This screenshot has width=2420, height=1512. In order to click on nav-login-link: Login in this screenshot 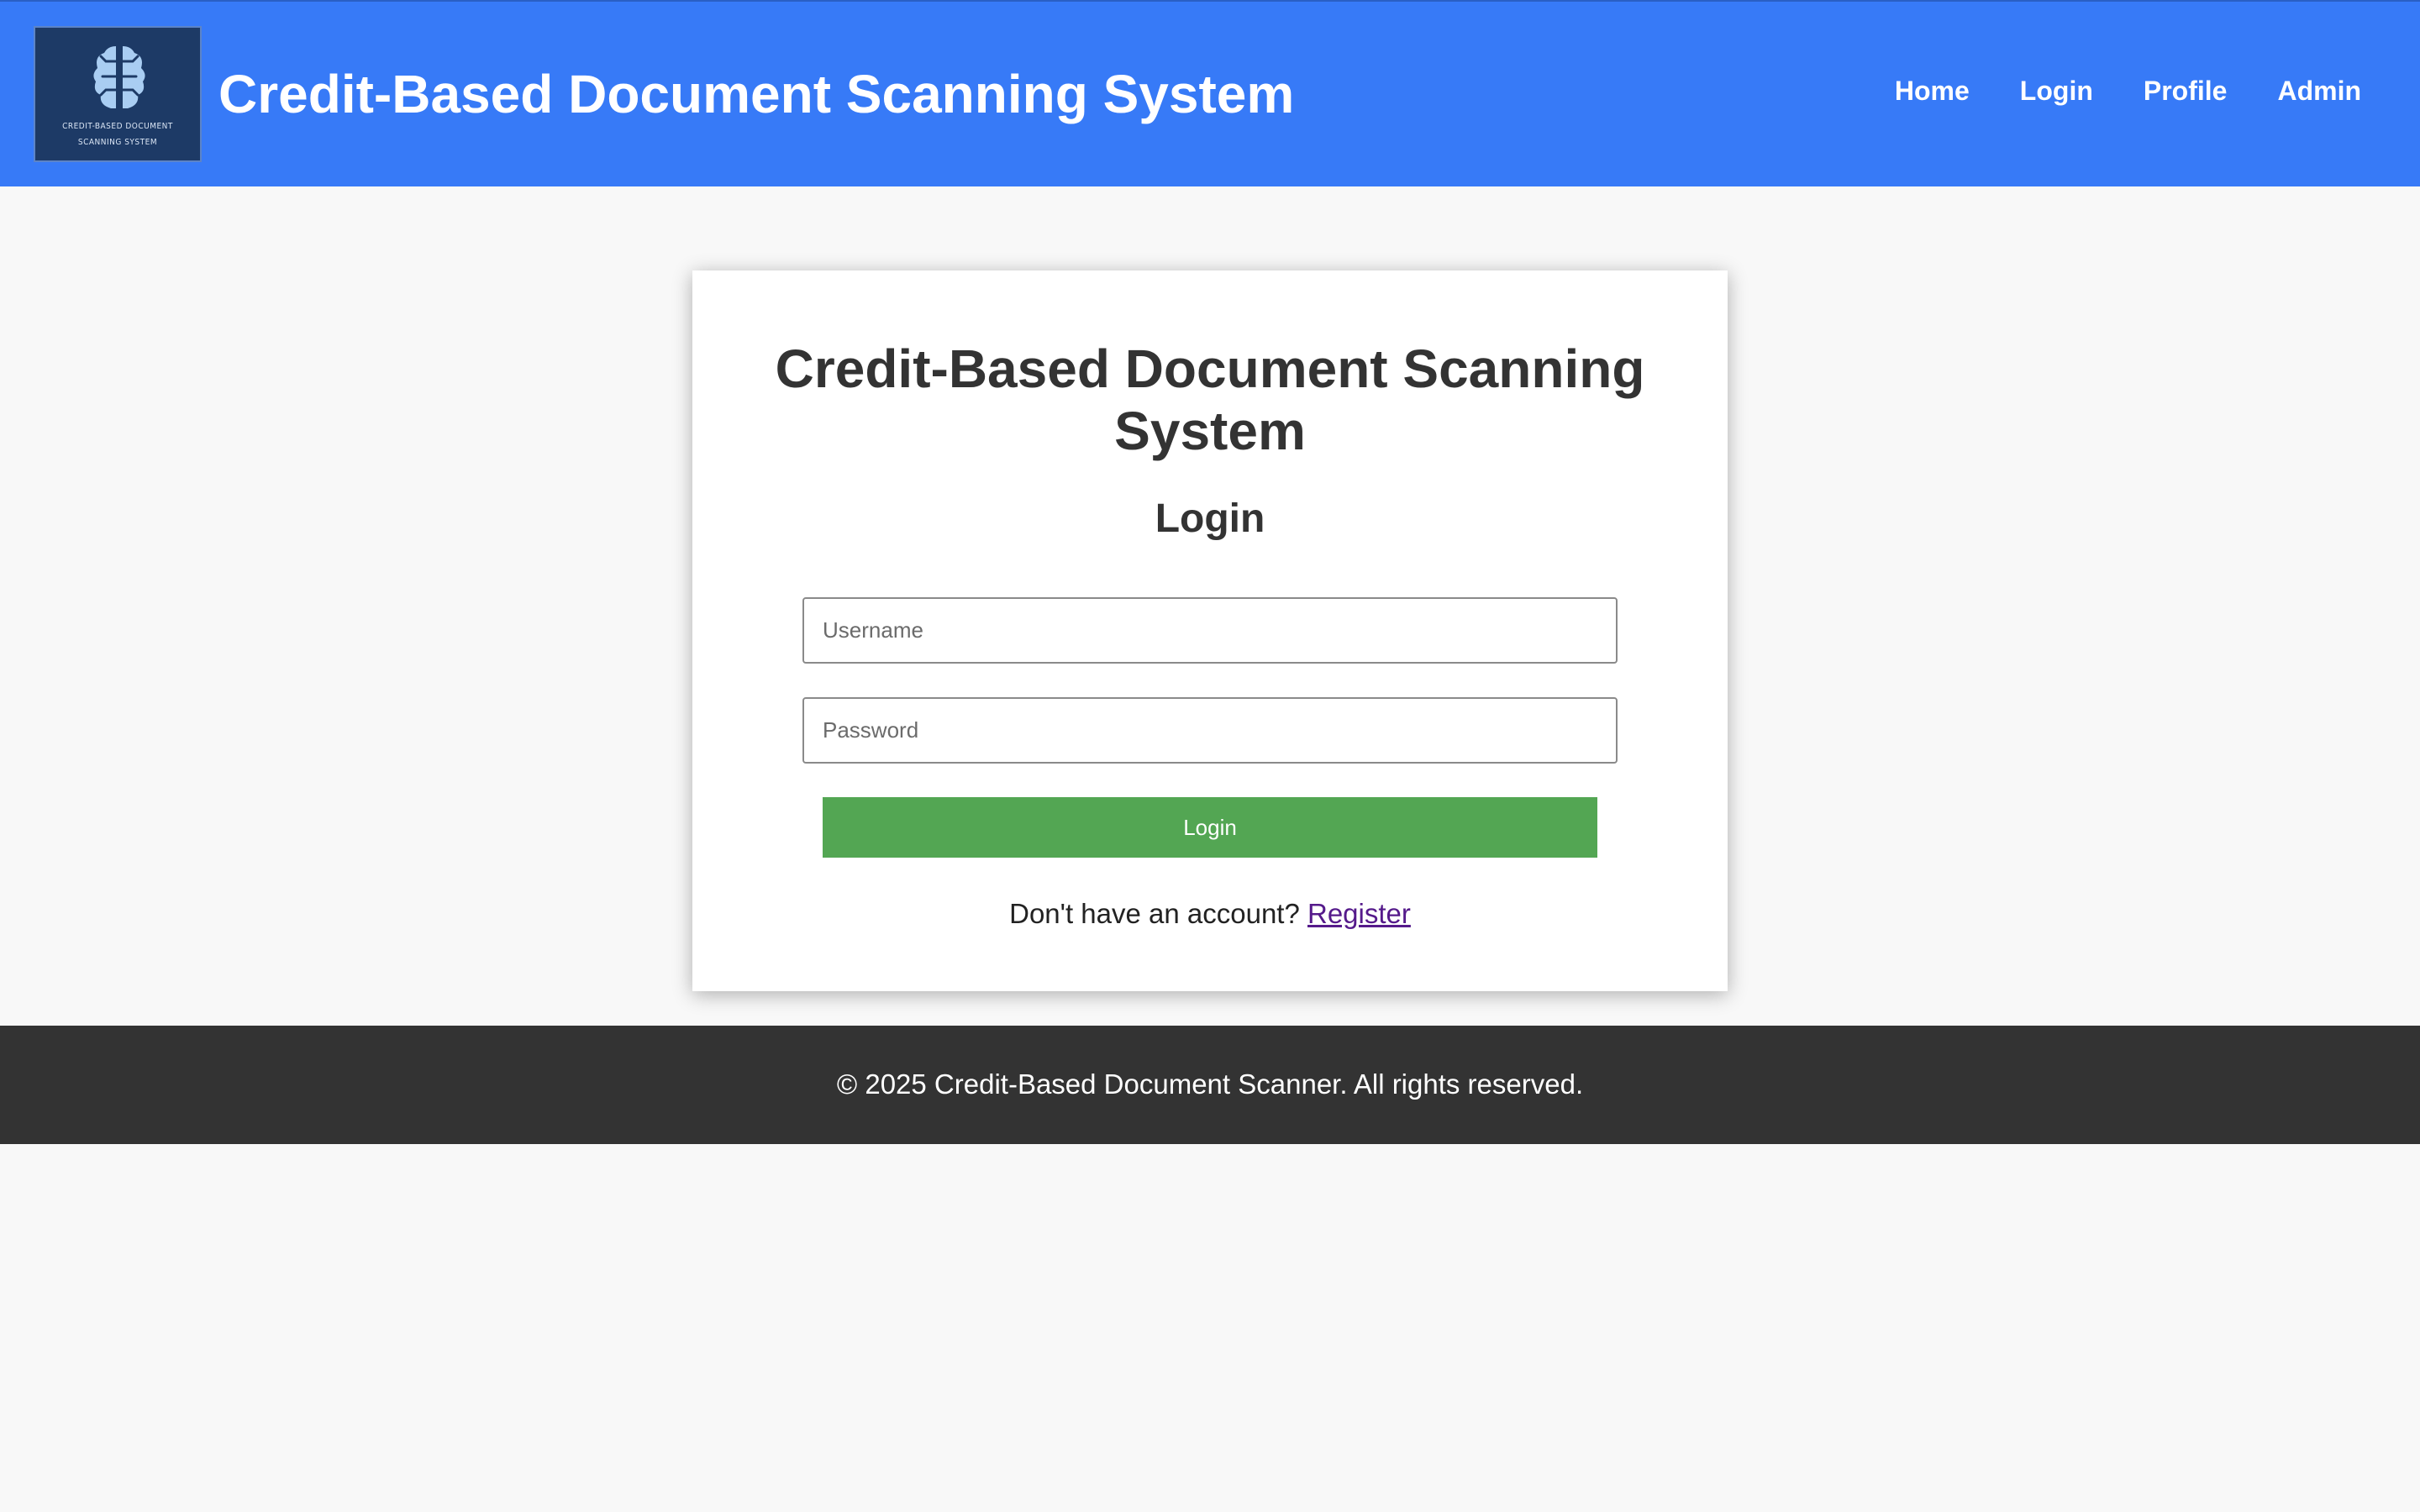, I will do `click(2056, 91)`.